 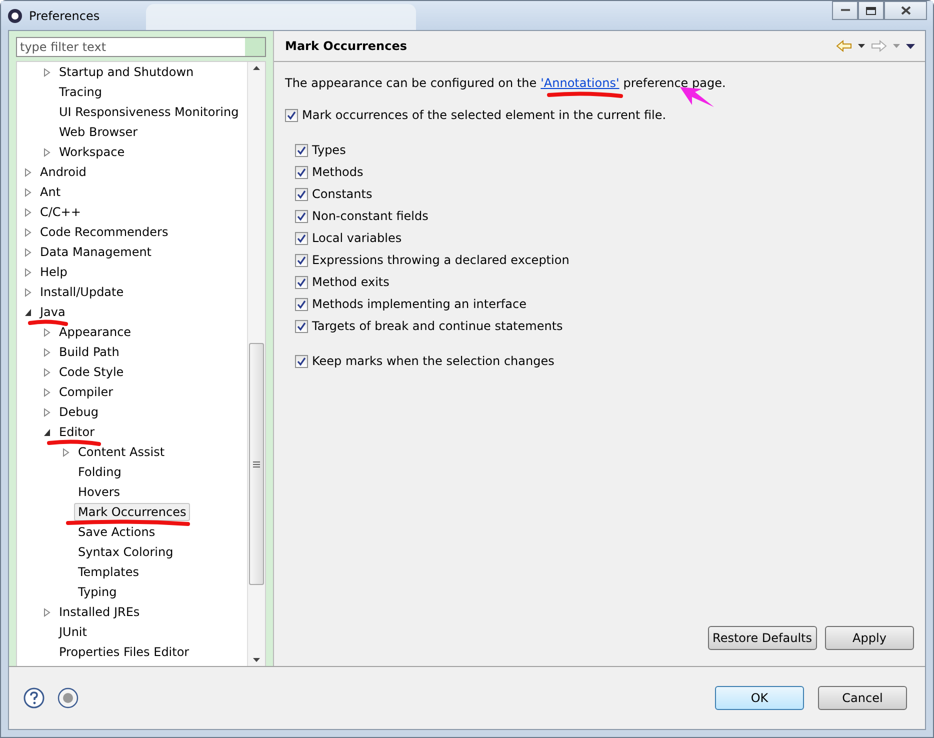 What do you see at coordinates (844, 46) in the screenshot?
I see `back-arrow-icon` at bounding box center [844, 46].